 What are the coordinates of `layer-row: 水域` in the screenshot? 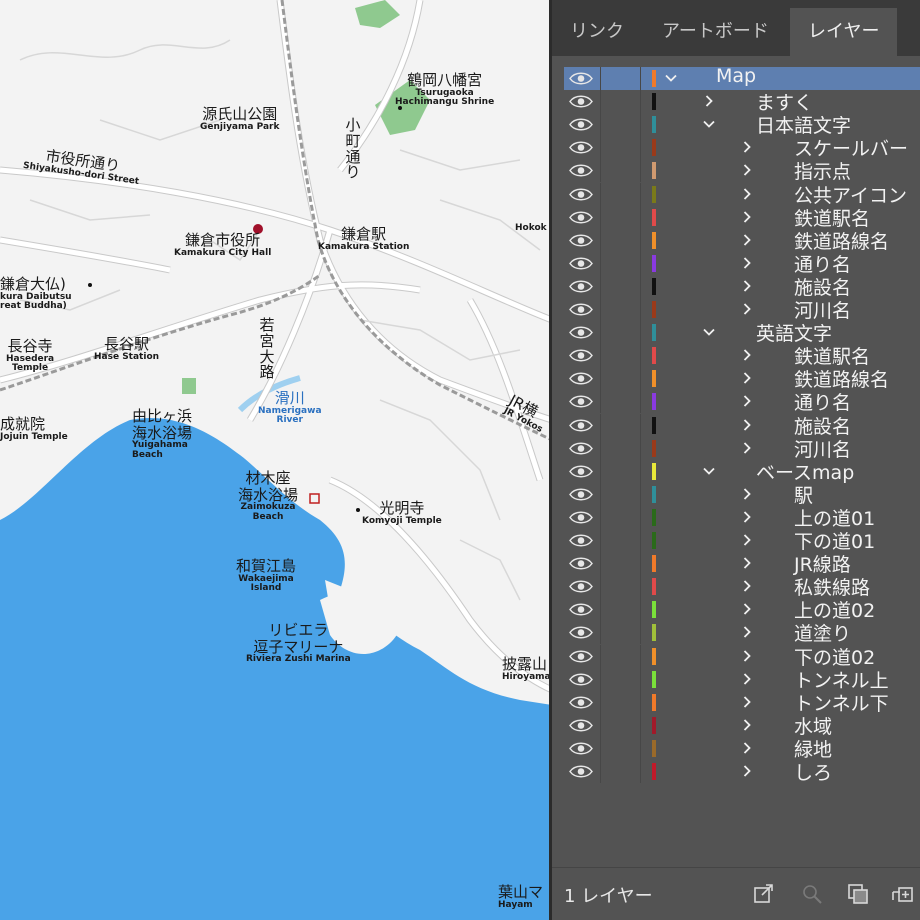 It's located at (742, 725).